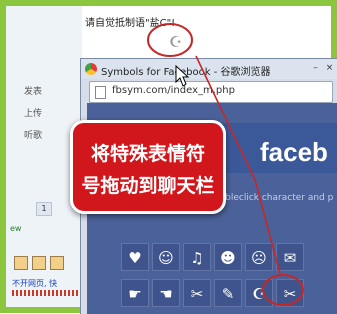 The height and width of the screenshot is (314, 337). What do you see at coordinates (283, 290) in the screenshot?
I see `highlight-circle-symbol` at bounding box center [283, 290].